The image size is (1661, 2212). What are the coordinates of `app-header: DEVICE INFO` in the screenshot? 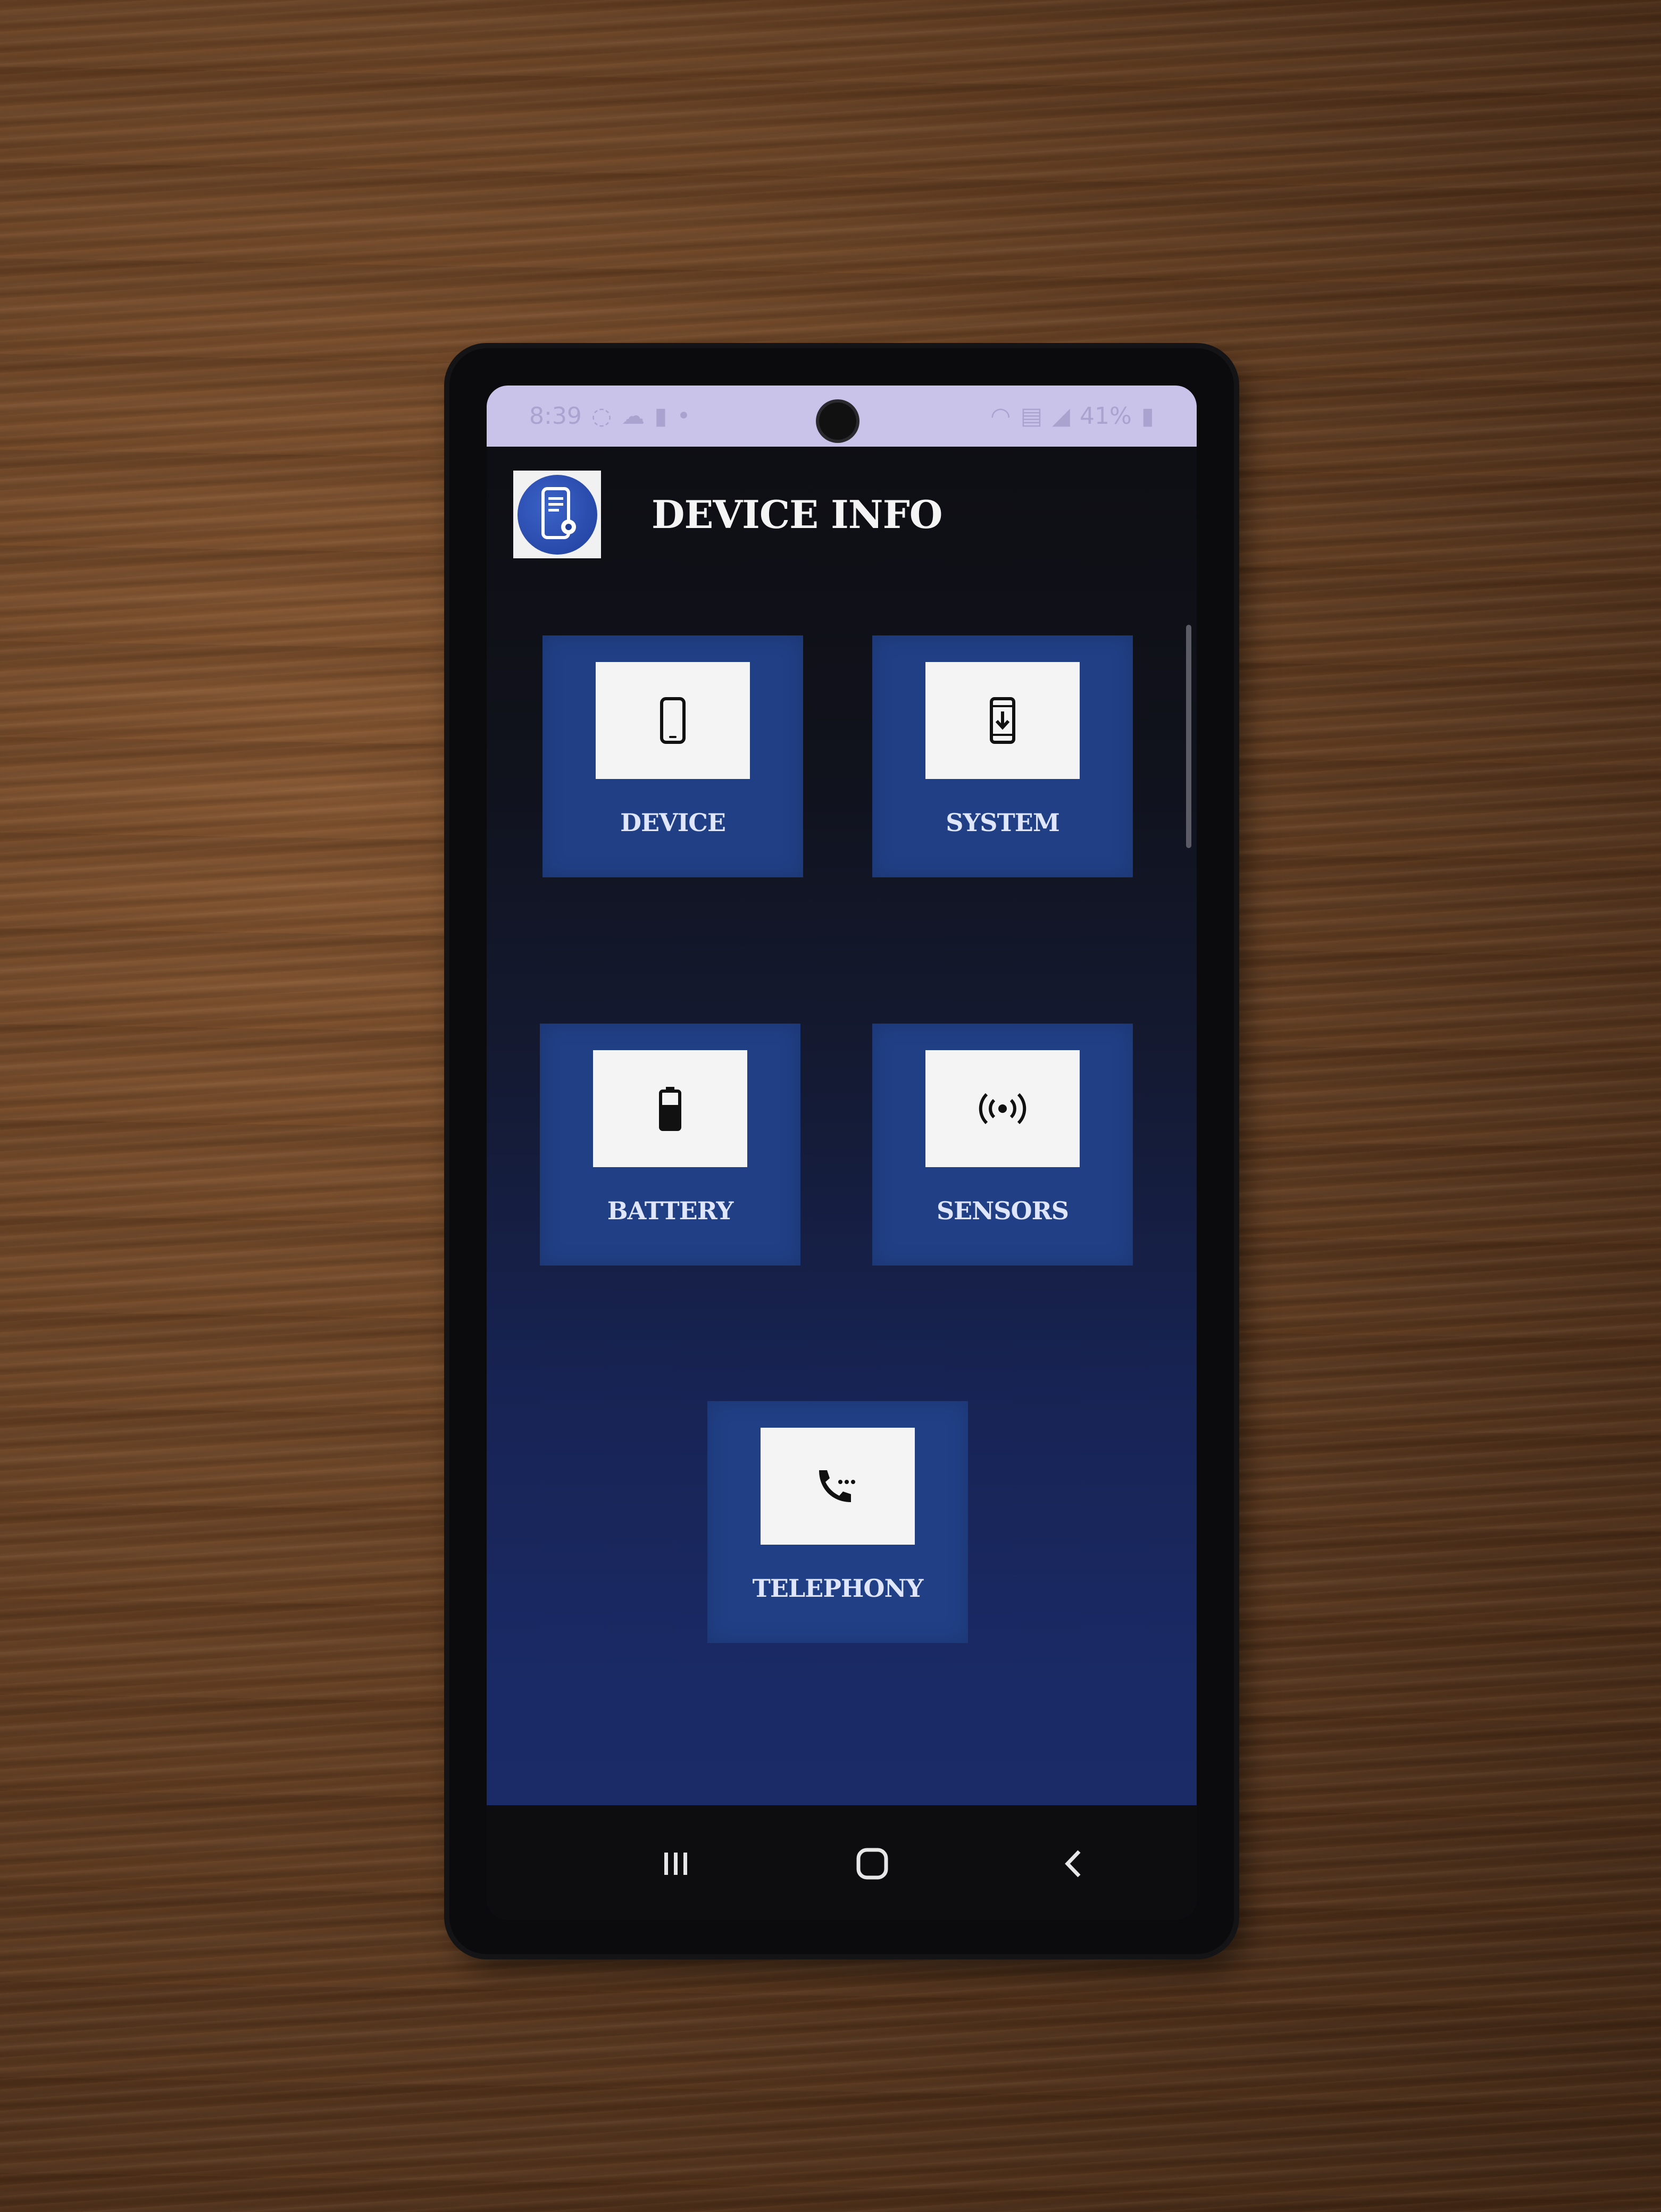 It's located at (842, 516).